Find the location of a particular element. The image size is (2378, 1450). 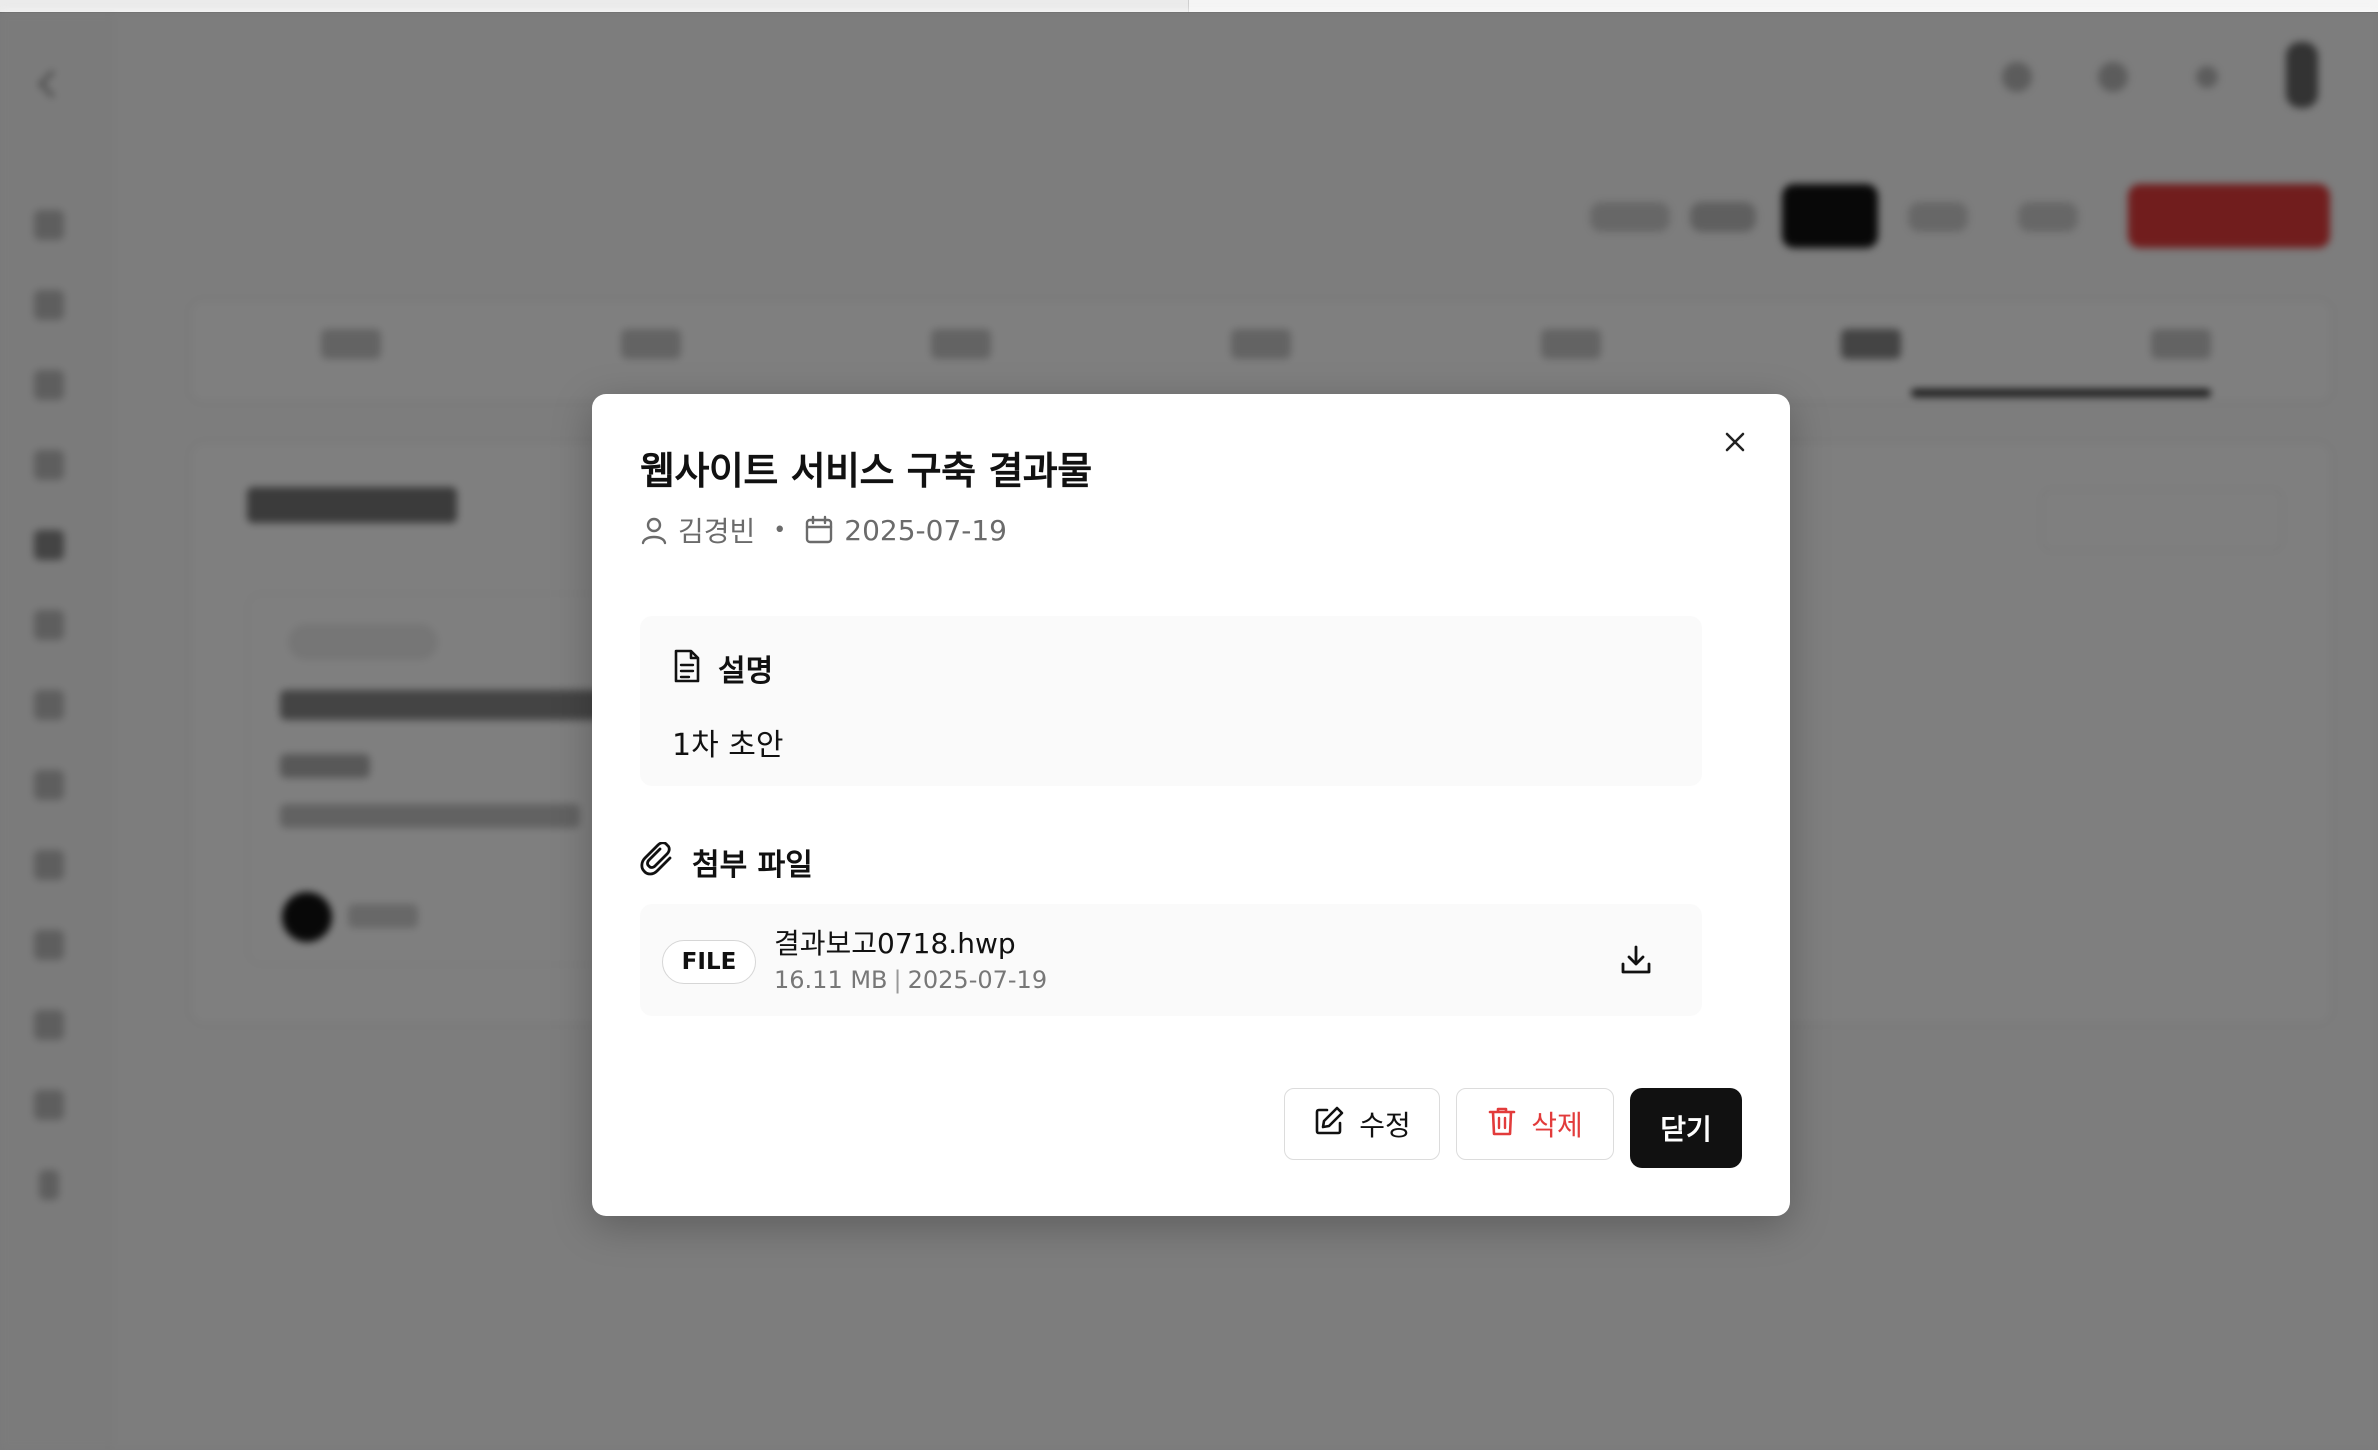

file-size: 16.11 MB is located at coordinates (831, 980).